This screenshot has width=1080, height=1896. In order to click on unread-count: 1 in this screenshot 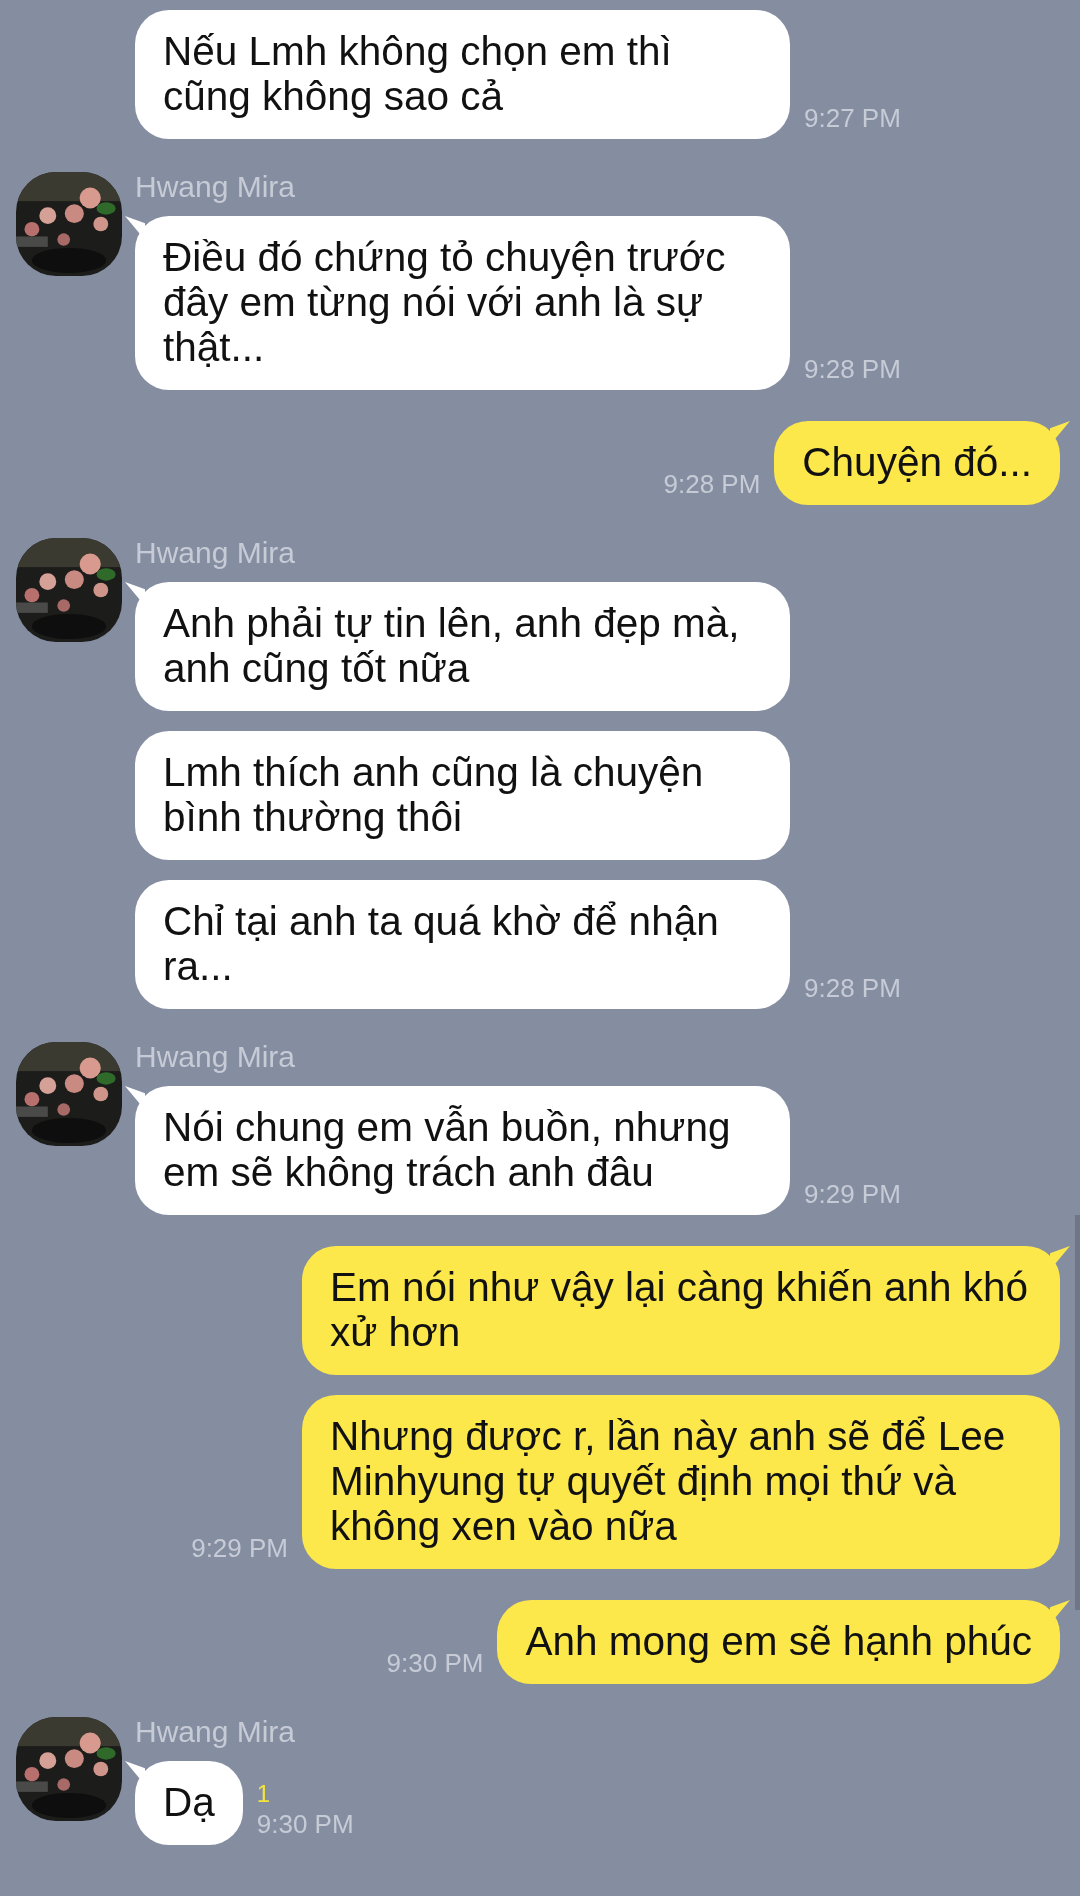, I will do `click(263, 1794)`.